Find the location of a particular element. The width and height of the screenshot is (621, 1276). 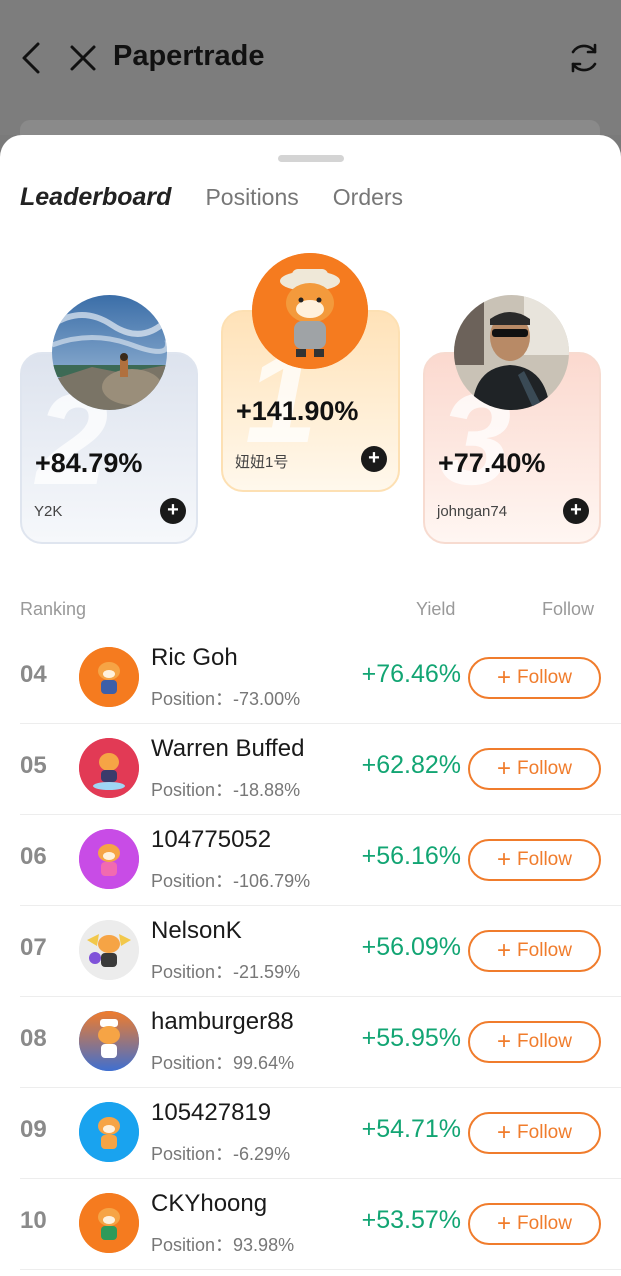

rank-number: 08 is located at coordinates (33, 1038).